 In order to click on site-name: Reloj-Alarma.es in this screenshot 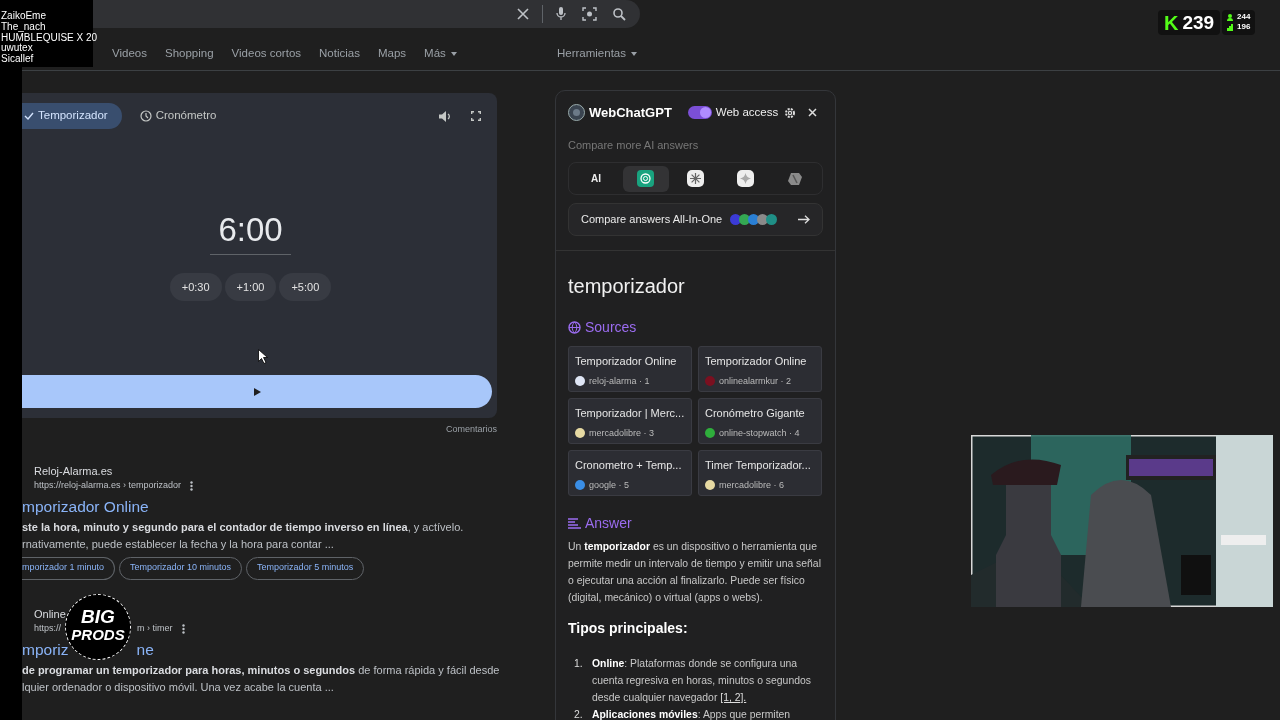, I will do `click(73, 470)`.